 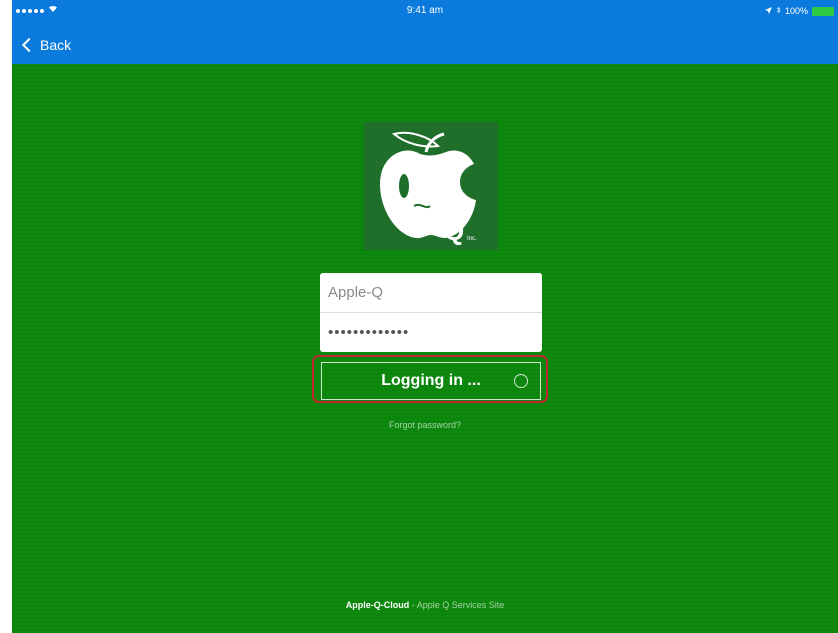 I want to click on apple-q-logo: Q Inc., so click(x=431, y=186).